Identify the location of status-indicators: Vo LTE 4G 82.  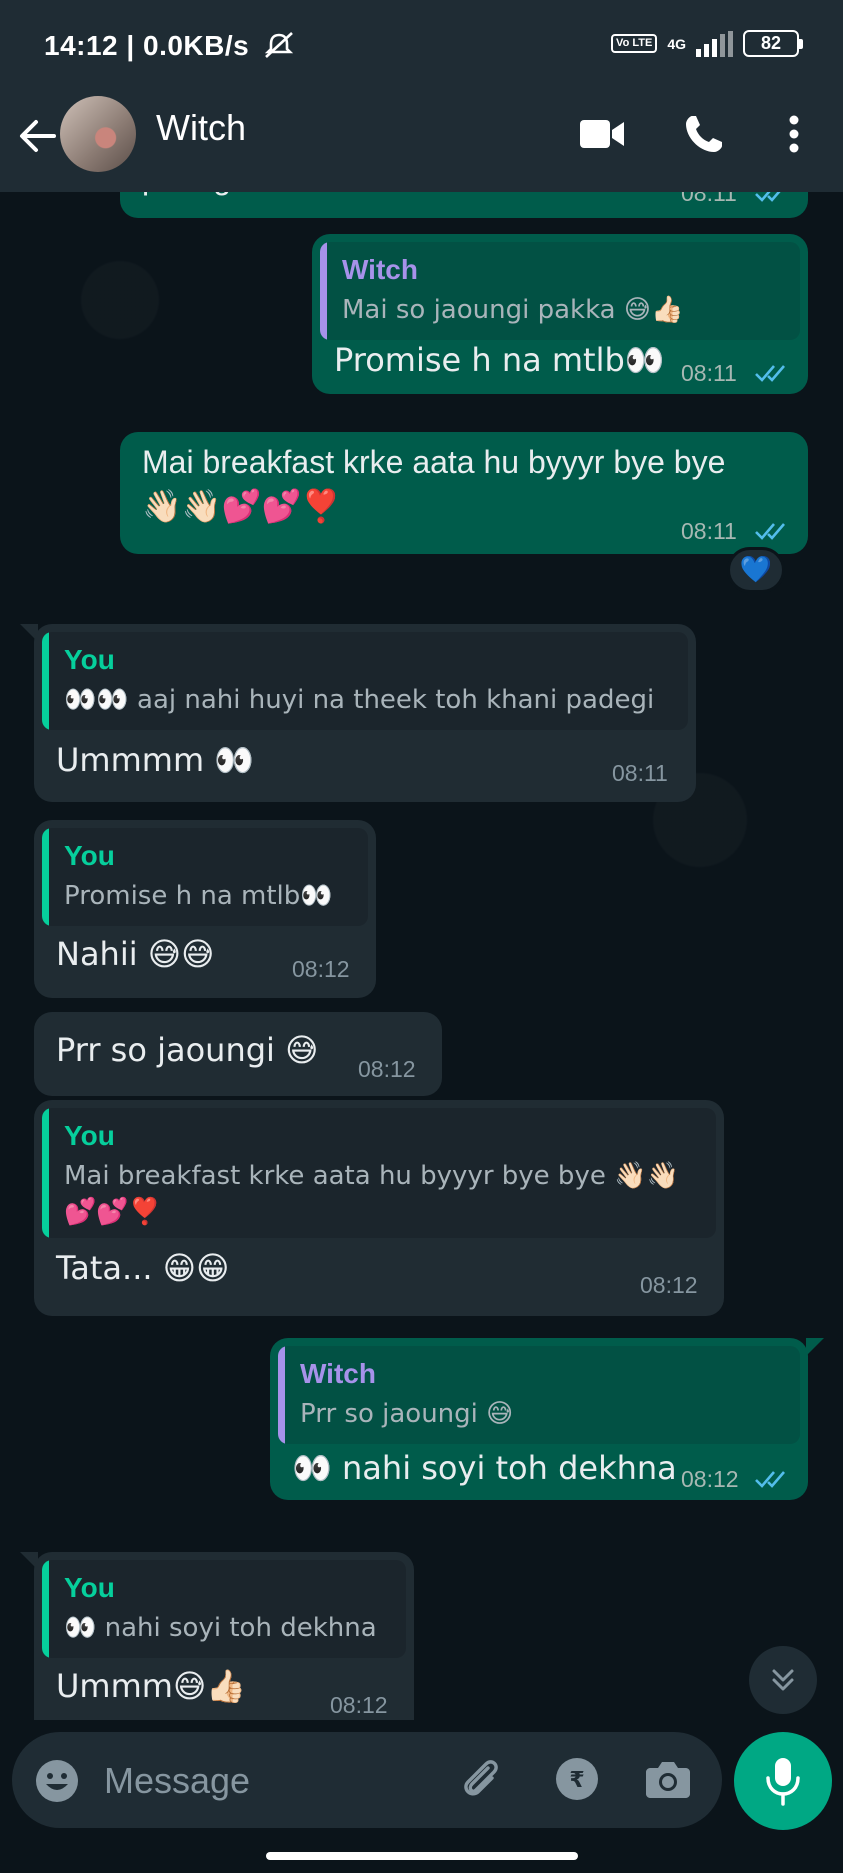
(707, 43).